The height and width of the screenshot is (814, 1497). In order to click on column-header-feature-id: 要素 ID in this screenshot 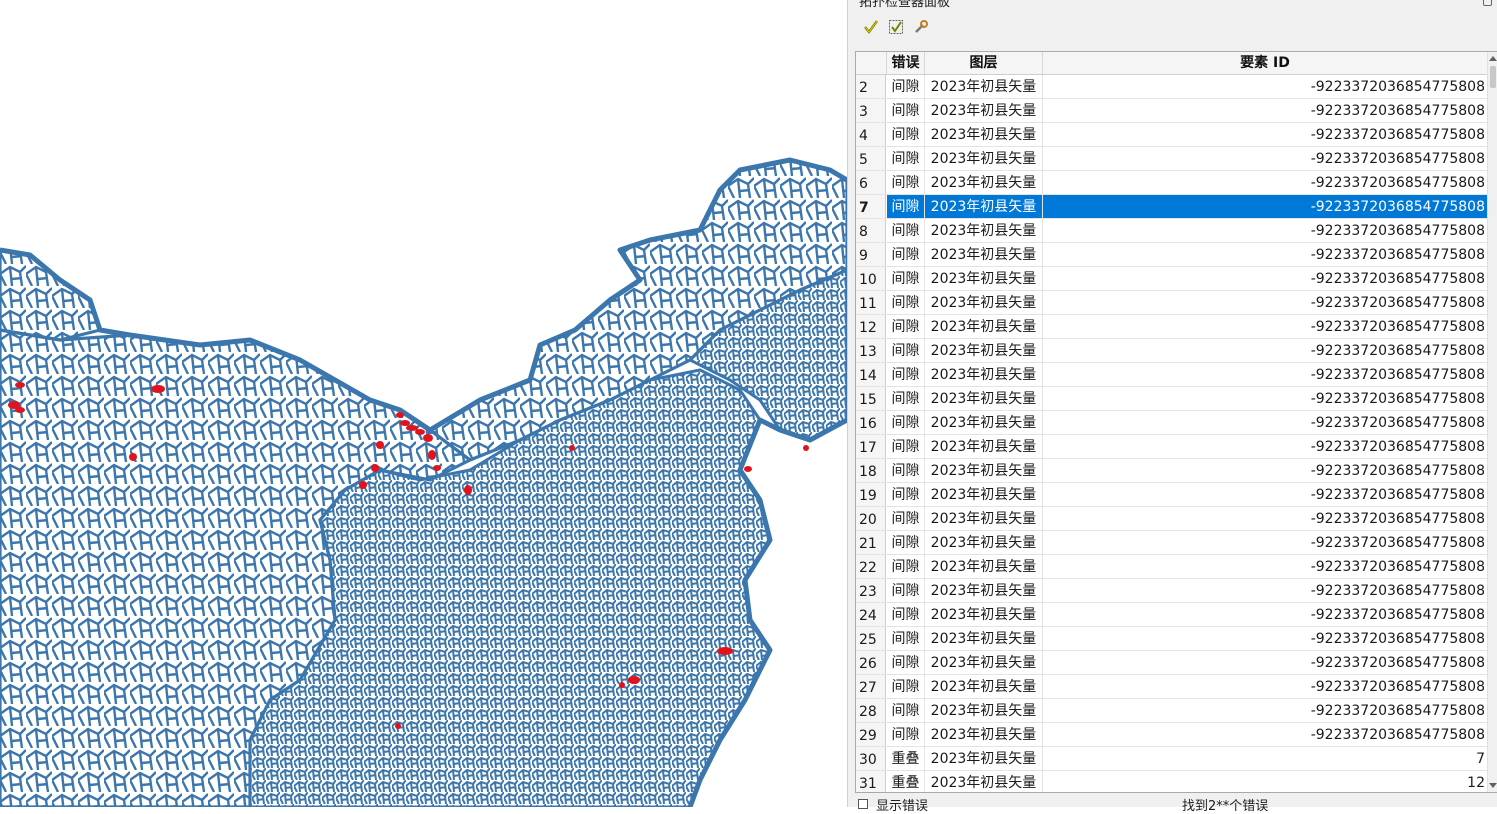, I will do `click(1265, 63)`.